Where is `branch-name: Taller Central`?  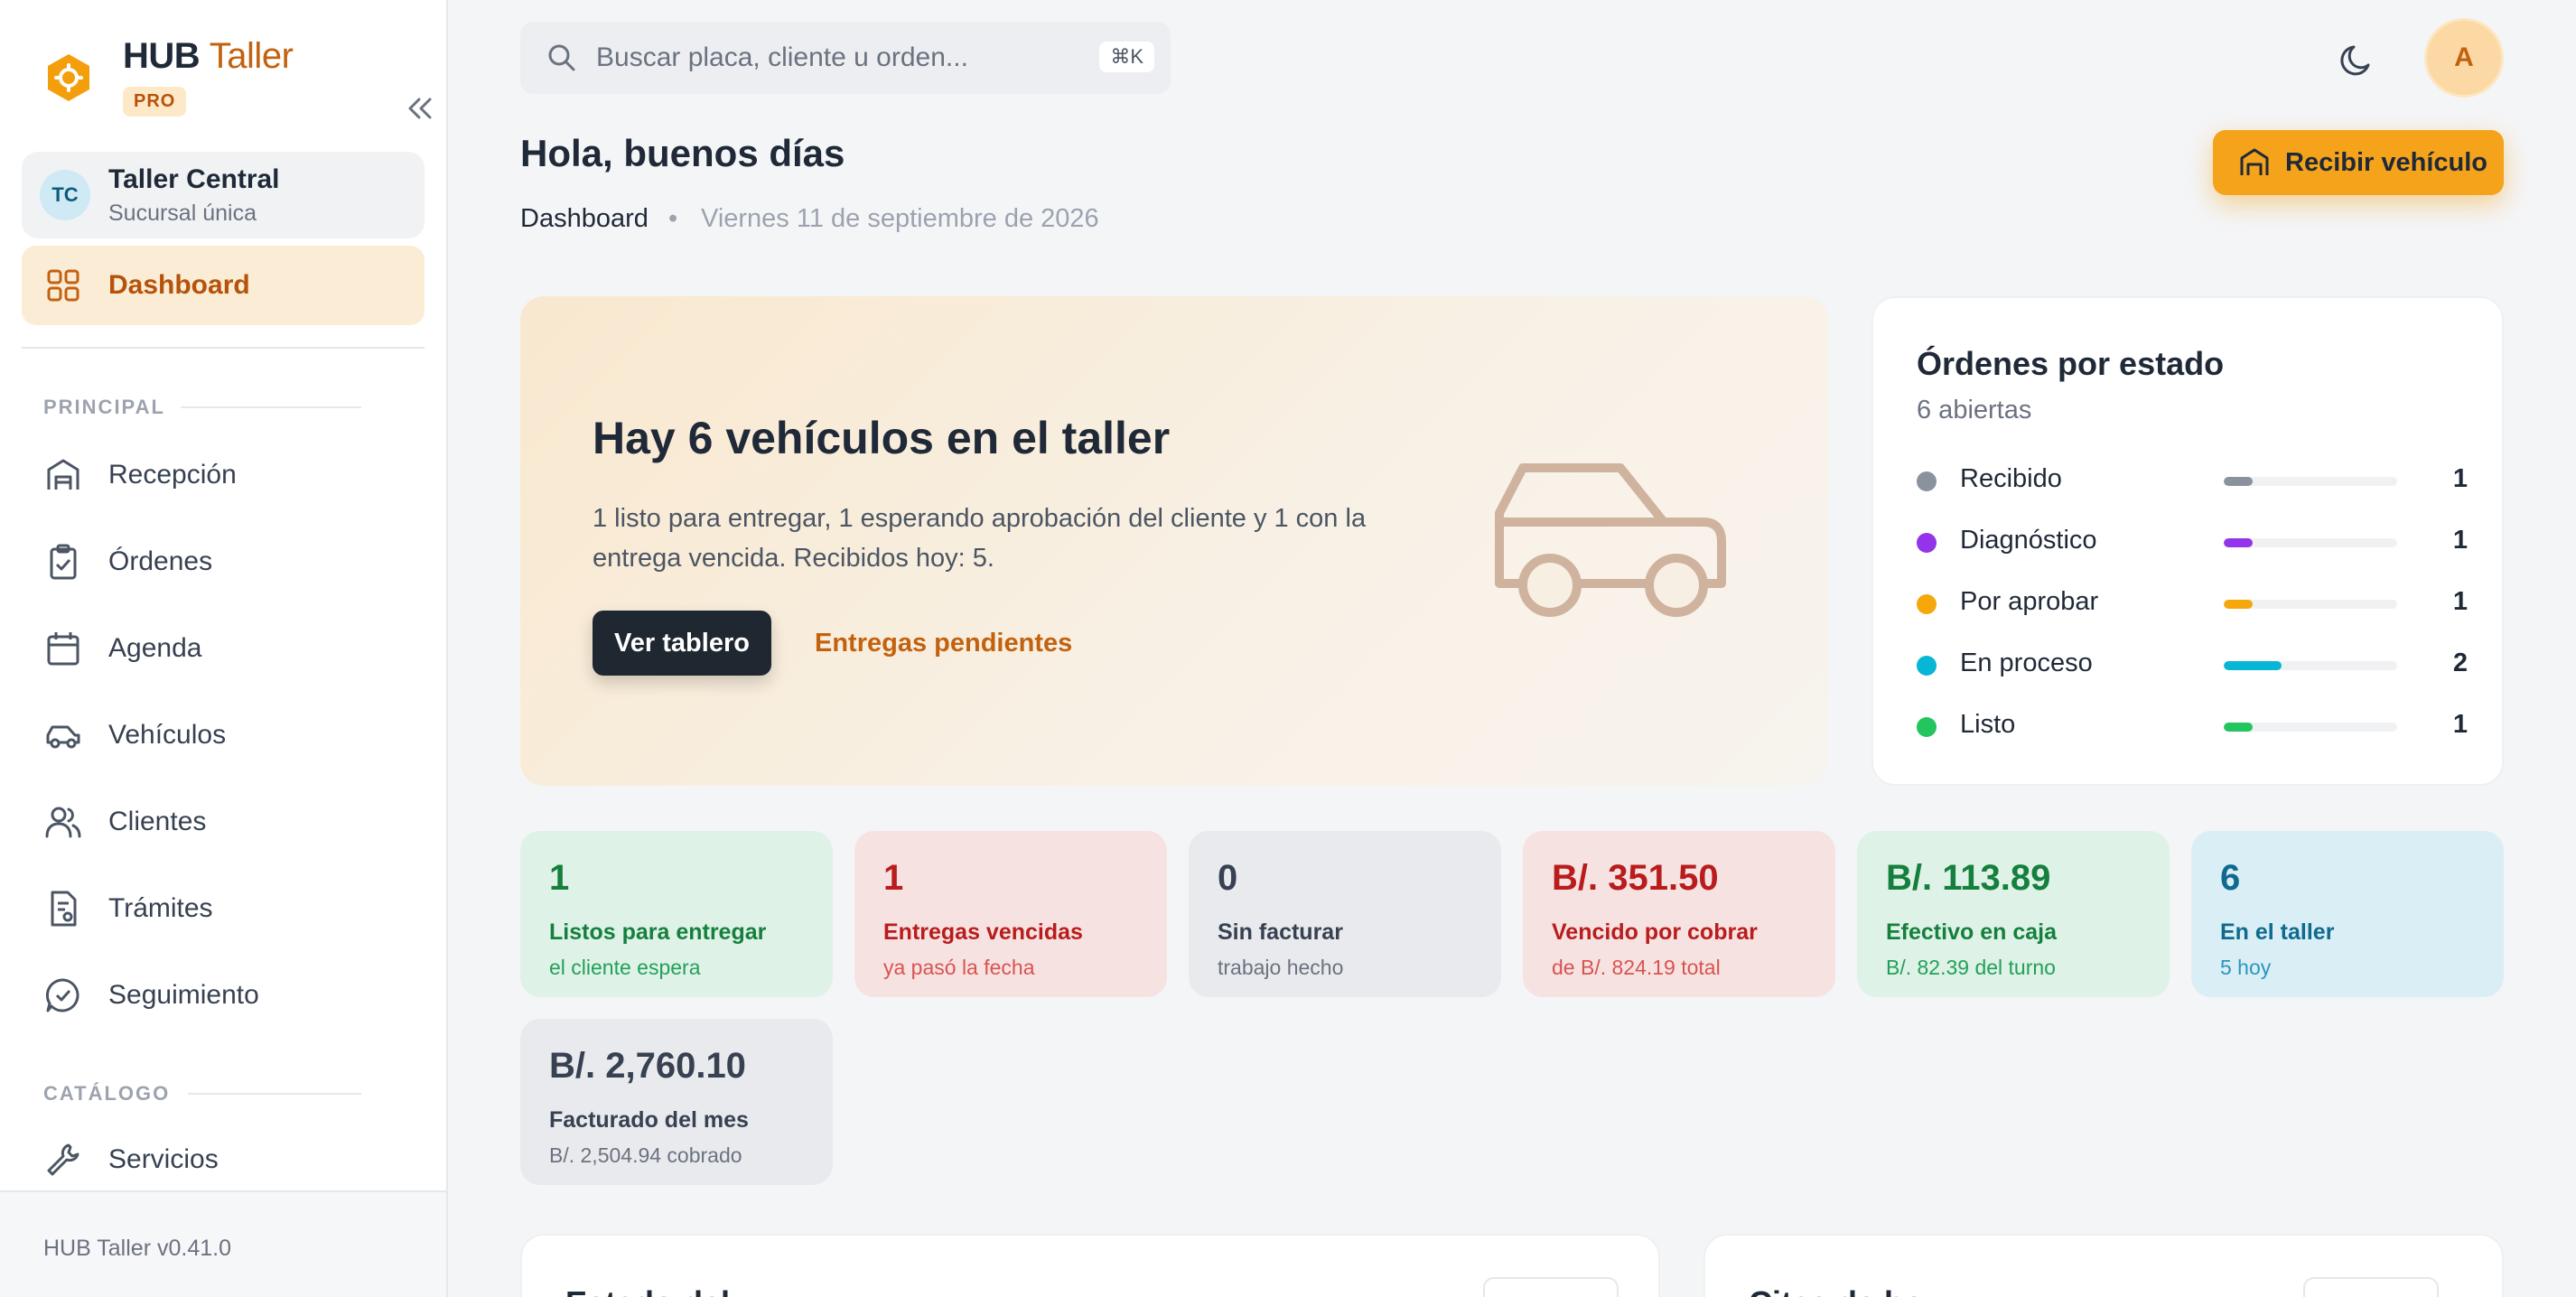
branch-name: Taller Central is located at coordinates (194, 179).